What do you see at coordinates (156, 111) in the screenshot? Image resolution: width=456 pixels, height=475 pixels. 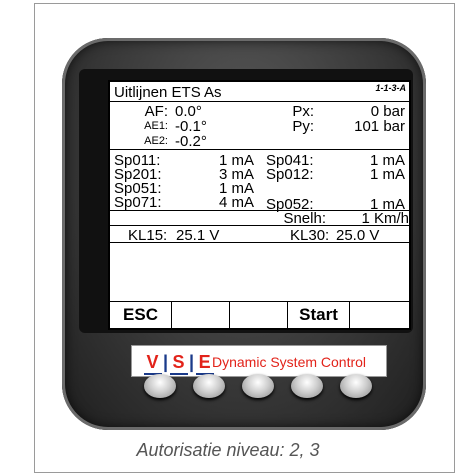 I see `af-label: AF:` at bounding box center [156, 111].